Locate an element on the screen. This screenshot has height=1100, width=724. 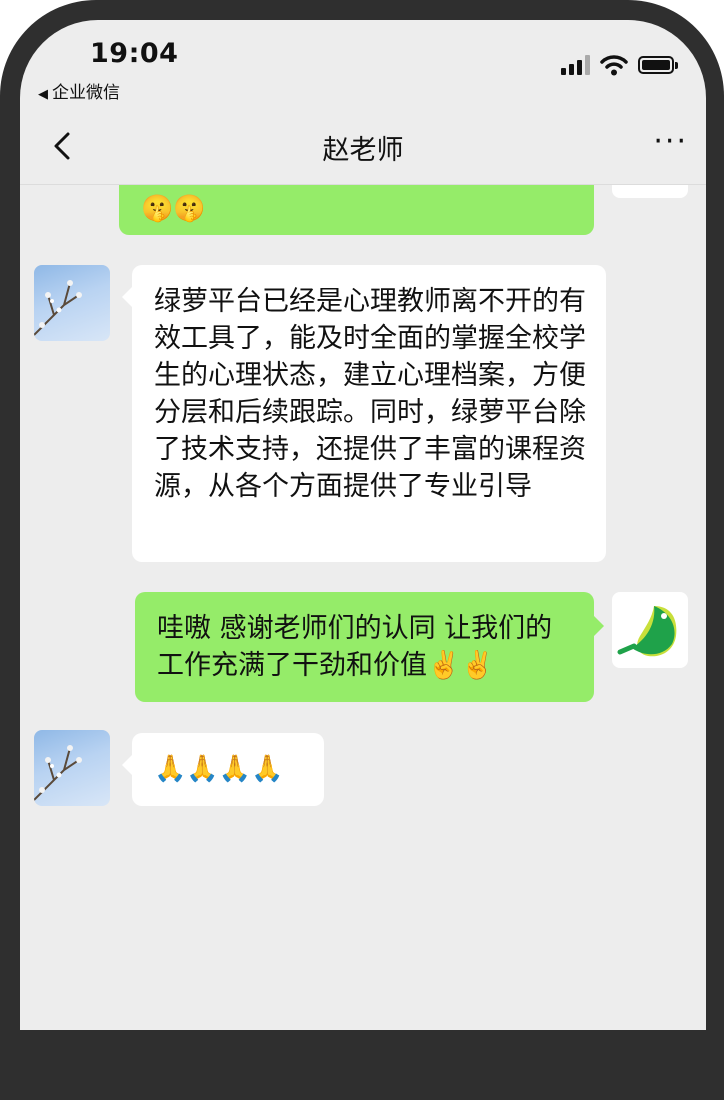
message-bubble-outgoing: 哇嗷 感谢老师们的认同 让我们的工作充满了干劲和价值✌️✌️ is located at coordinates (369, 647).